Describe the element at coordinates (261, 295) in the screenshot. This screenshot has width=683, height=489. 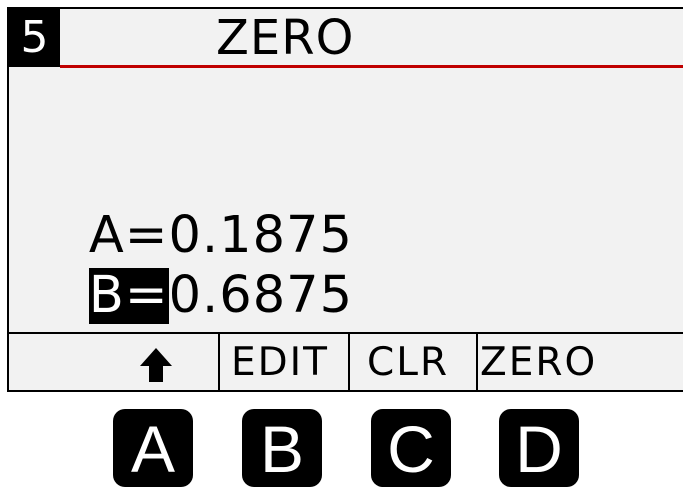
I see `reading-b-value: 0.6875` at that location.